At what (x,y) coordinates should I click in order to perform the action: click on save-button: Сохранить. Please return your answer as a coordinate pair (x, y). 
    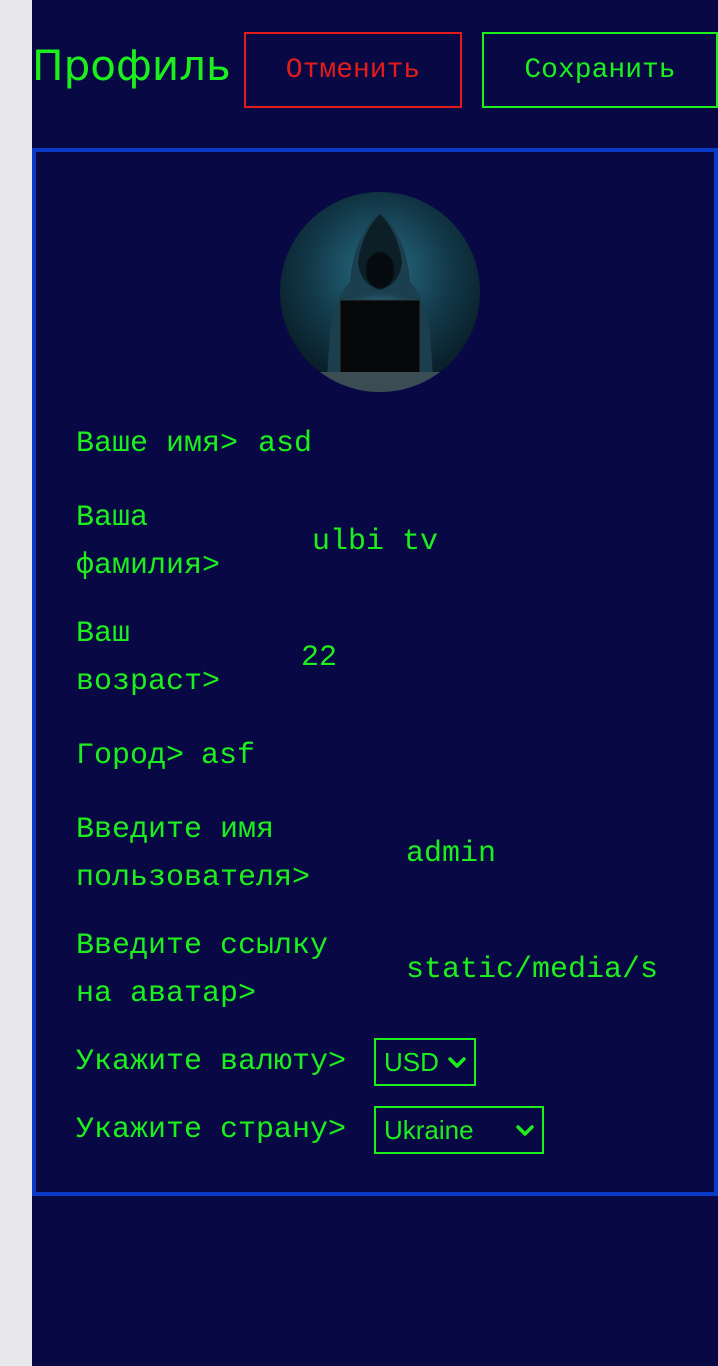
    Looking at the image, I should click on (600, 70).